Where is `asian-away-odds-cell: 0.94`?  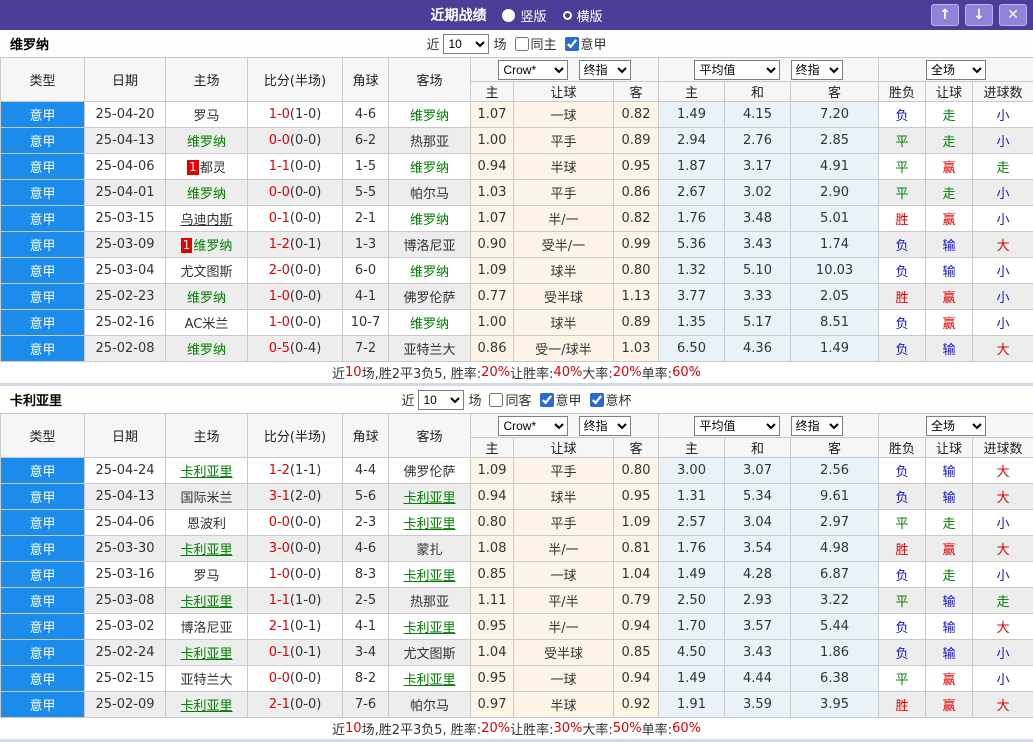 asian-away-odds-cell: 0.94 is located at coordinates (636, 627).